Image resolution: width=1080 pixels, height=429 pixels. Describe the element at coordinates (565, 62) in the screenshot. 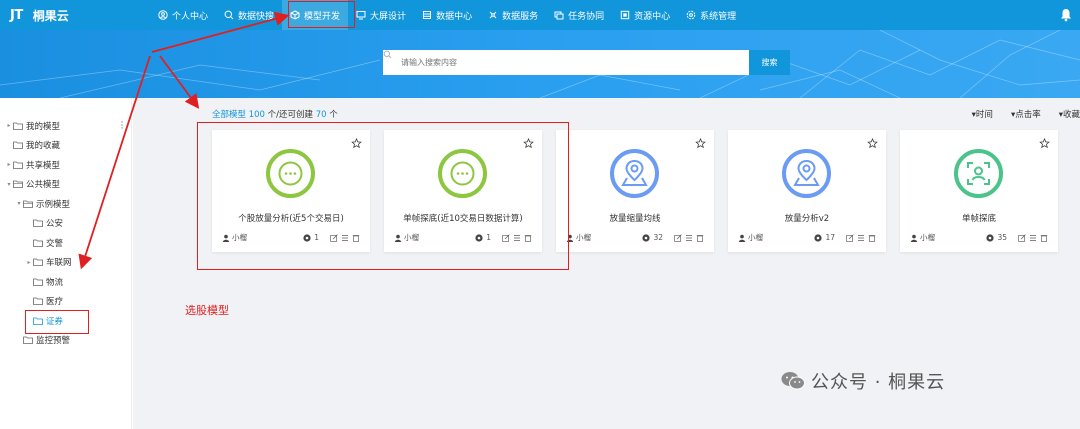

I see `search-input` at that location.